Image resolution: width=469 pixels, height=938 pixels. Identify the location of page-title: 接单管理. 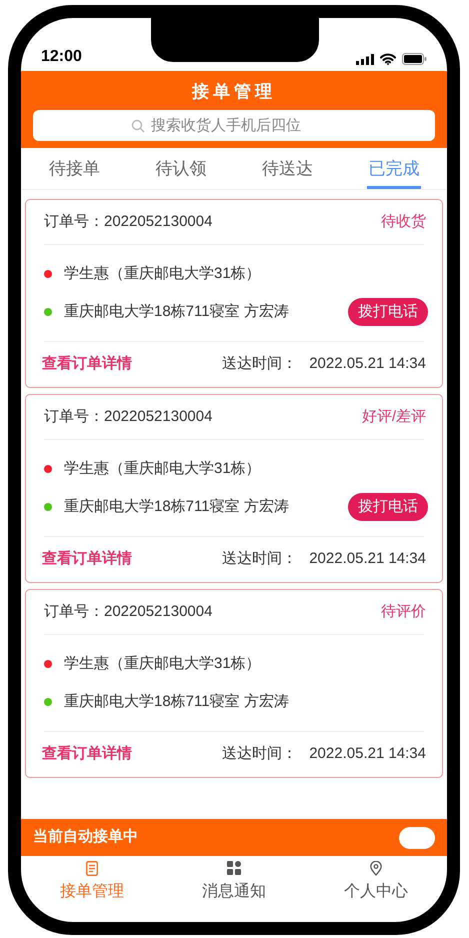
(234, 92).